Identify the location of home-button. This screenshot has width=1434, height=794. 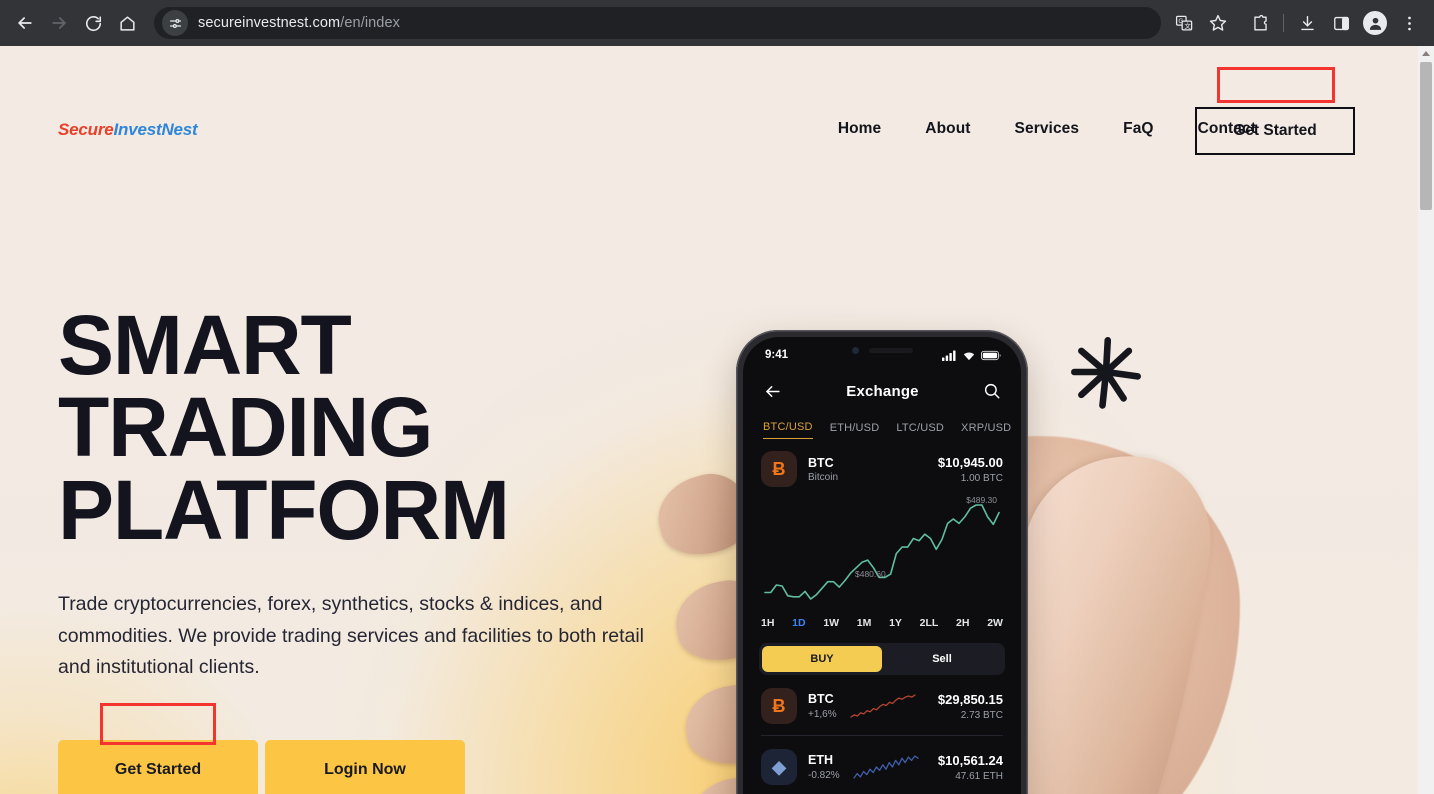
(127, 23).